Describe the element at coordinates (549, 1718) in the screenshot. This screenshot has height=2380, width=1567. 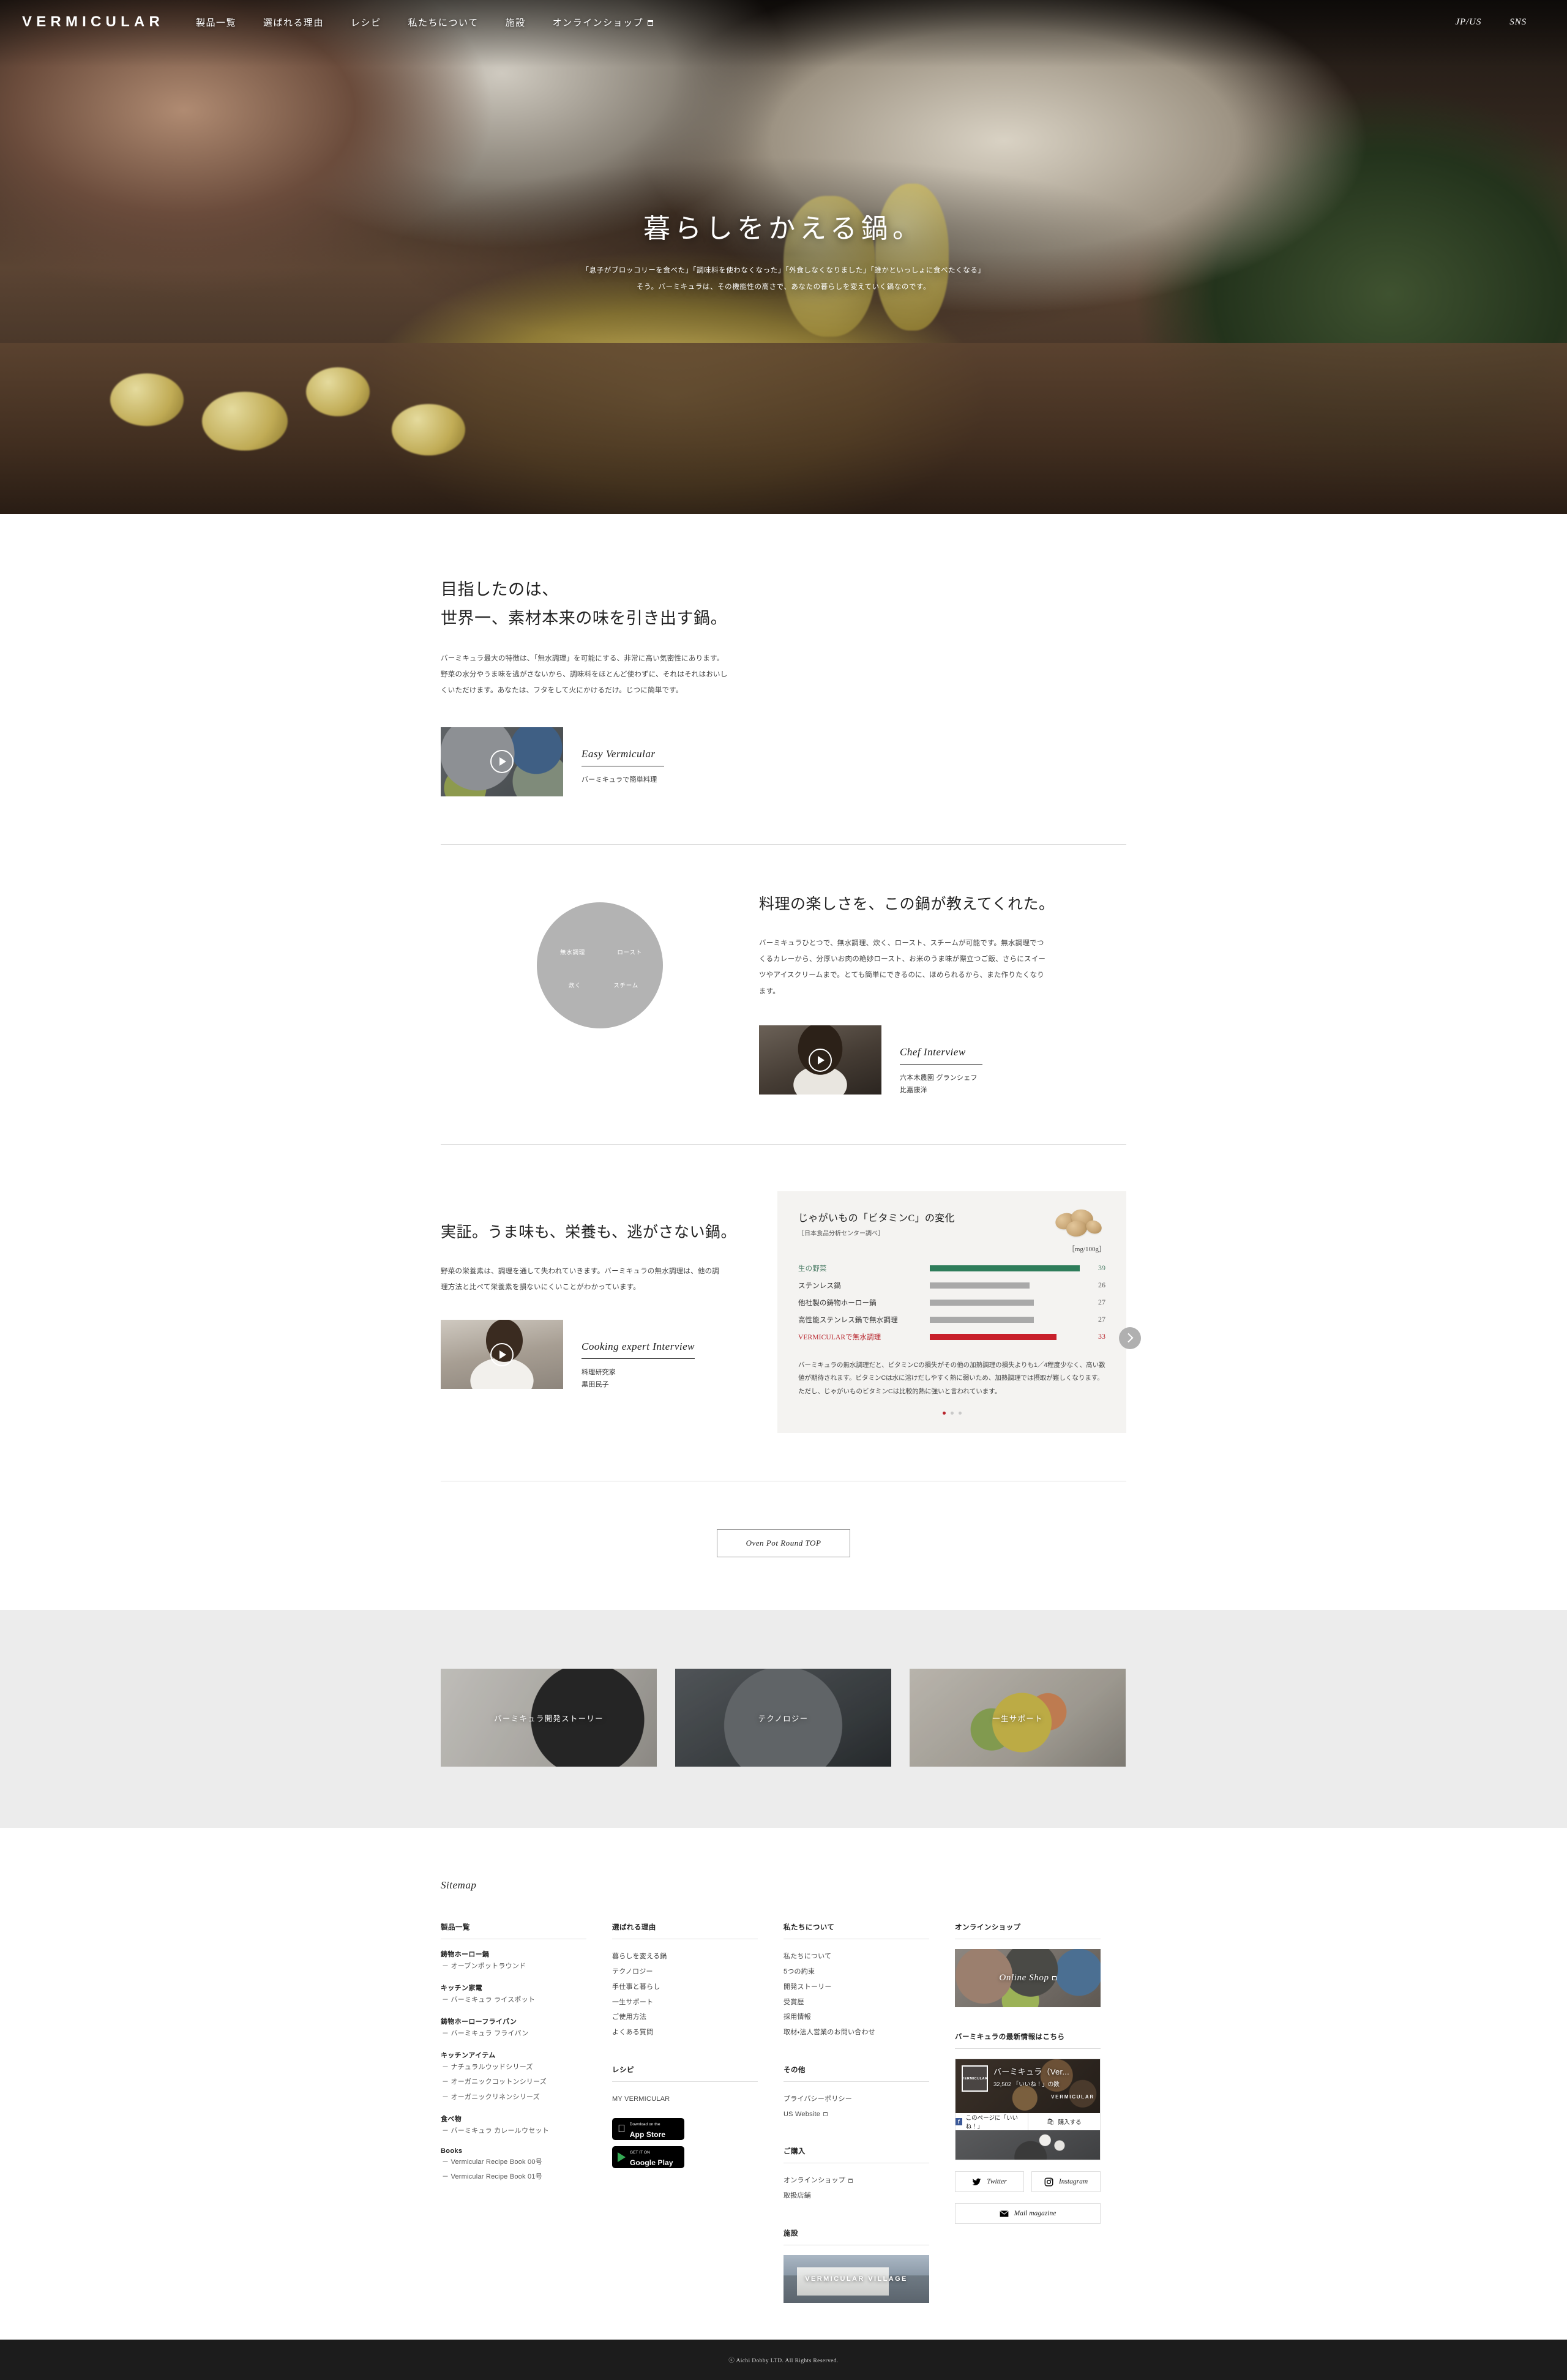
I see `banner-card-development-story: バーミキュラ開発ストーリー` at that location.